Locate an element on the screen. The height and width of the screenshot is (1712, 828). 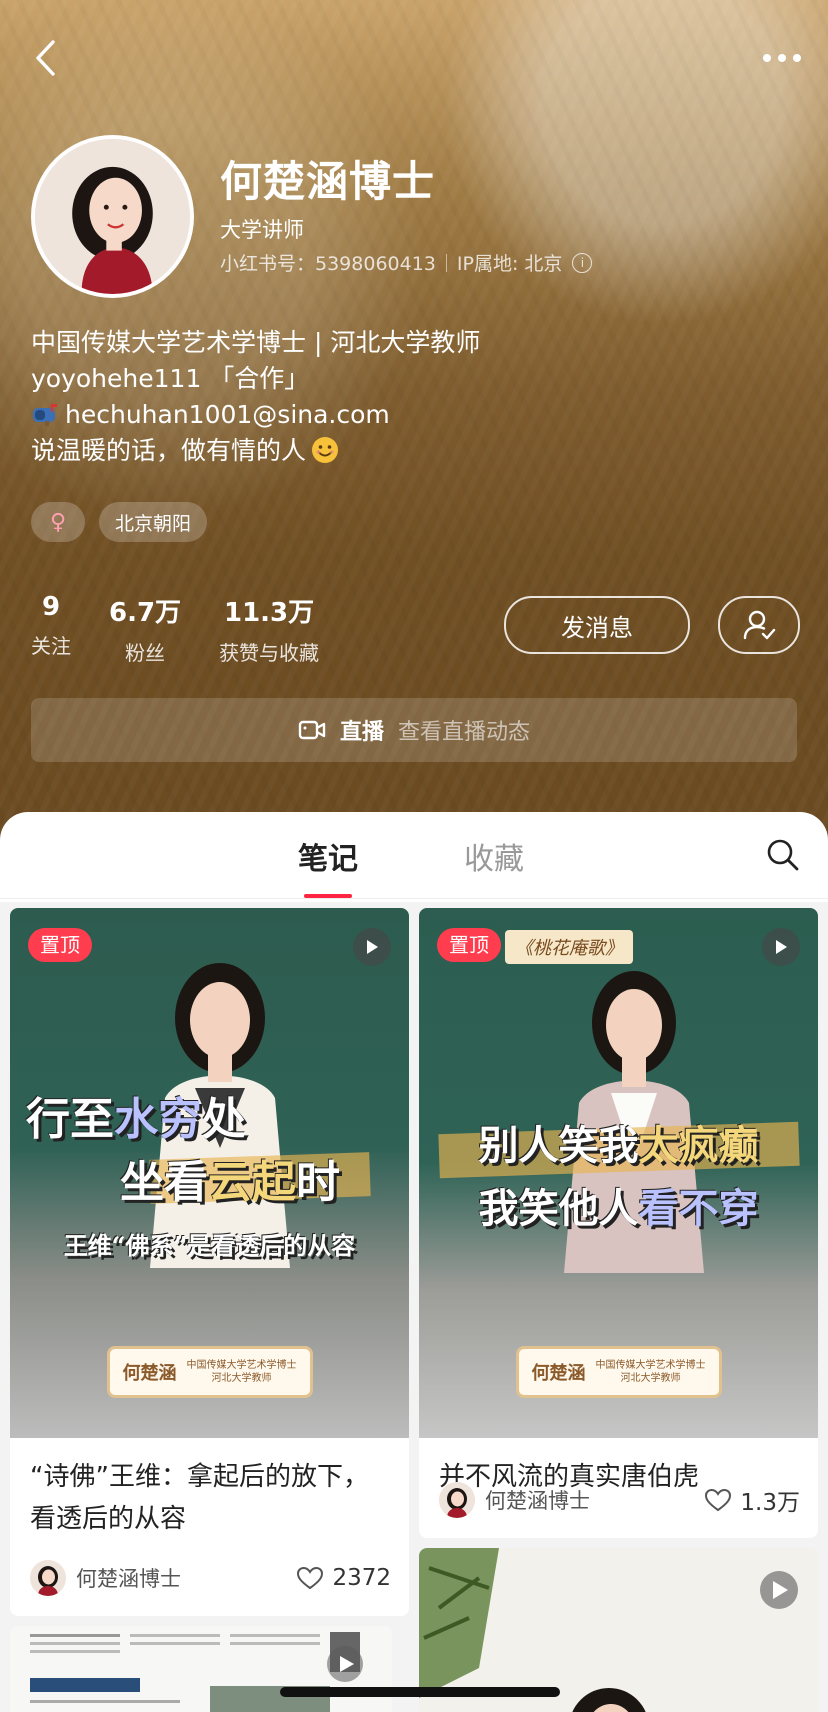
tab-collect: 收藏 is located at coordinates (494, 856).